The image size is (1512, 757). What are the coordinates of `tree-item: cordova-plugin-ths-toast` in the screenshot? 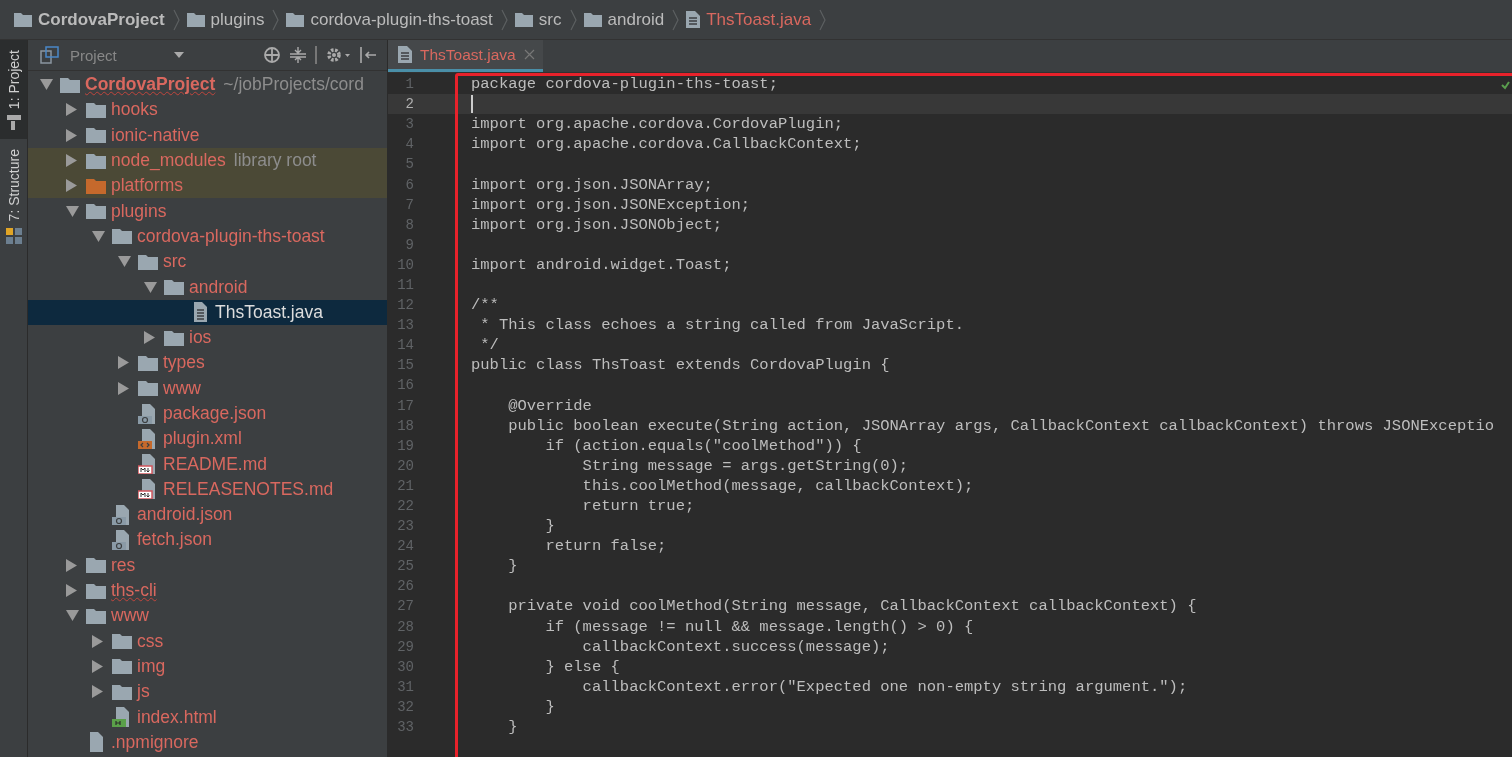 It's located at (207, 236).